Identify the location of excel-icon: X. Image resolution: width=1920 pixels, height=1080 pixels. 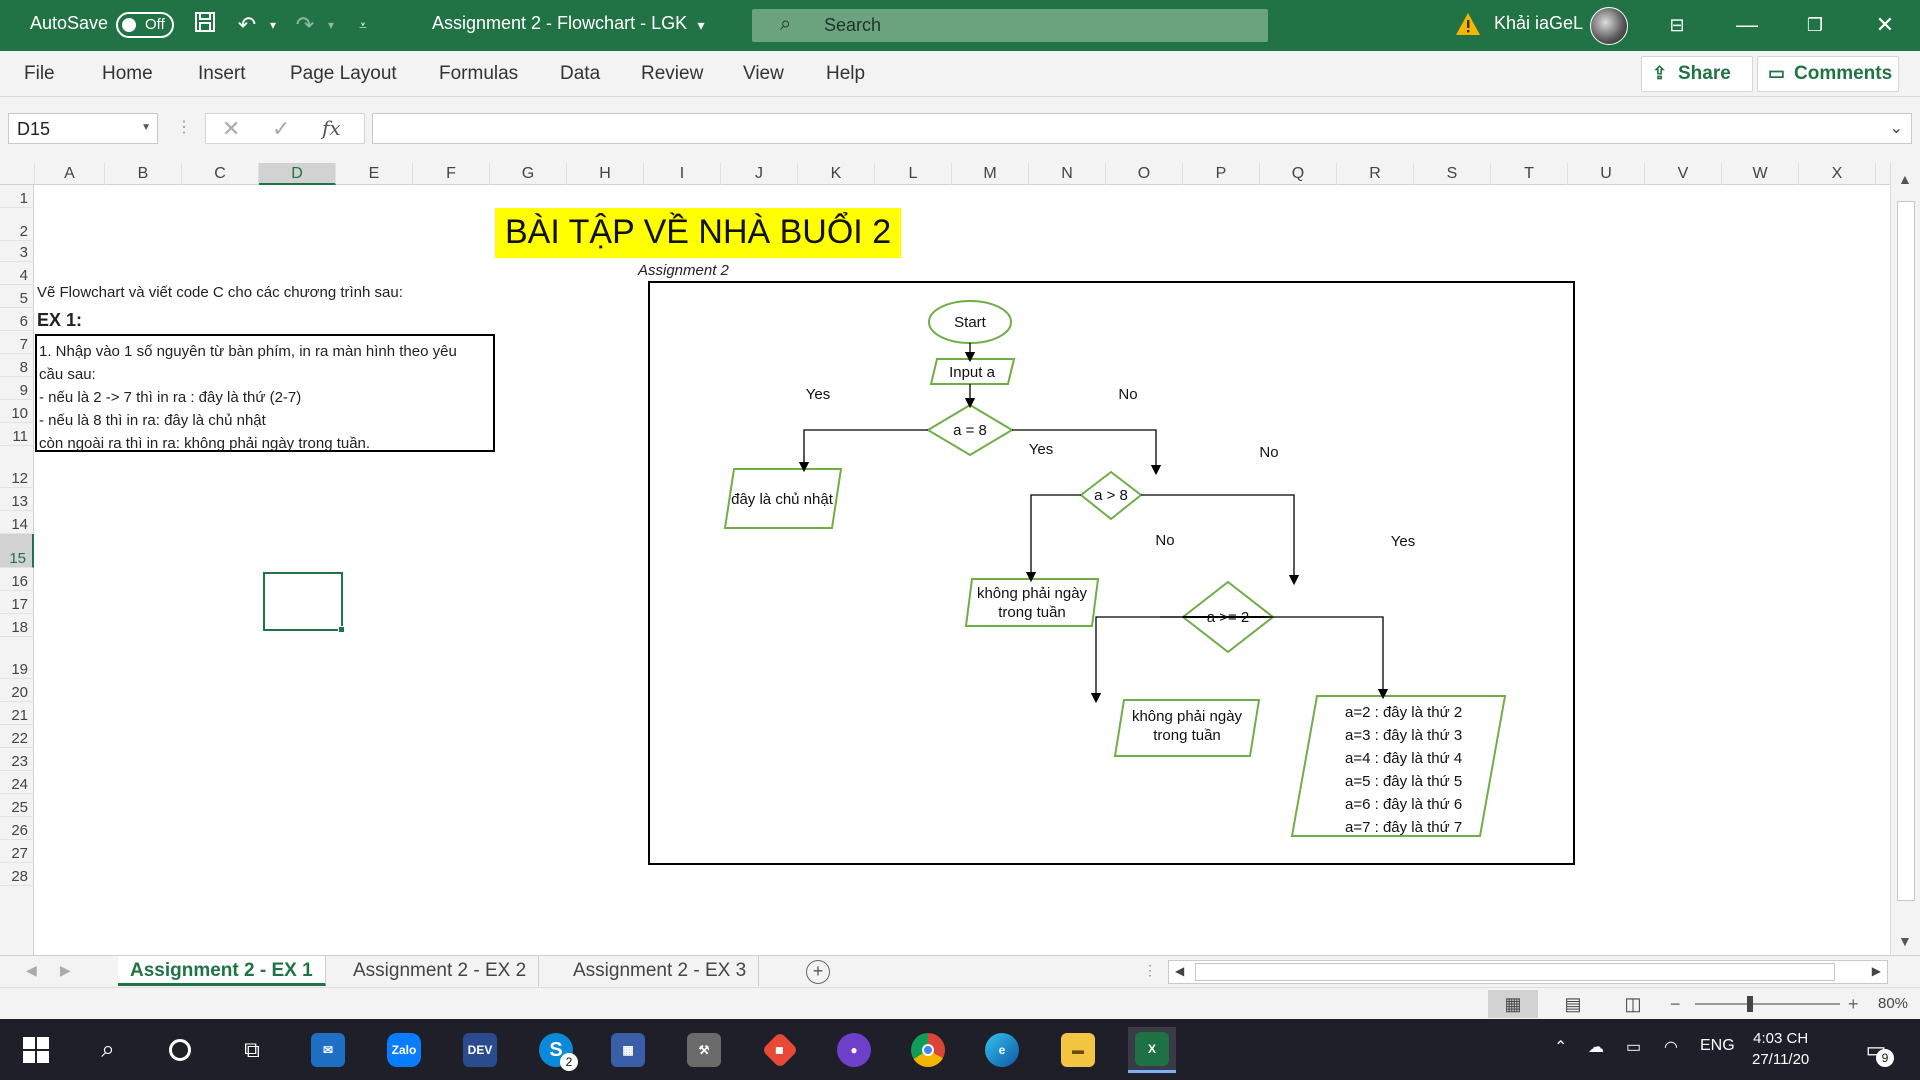
(1152, 1050).